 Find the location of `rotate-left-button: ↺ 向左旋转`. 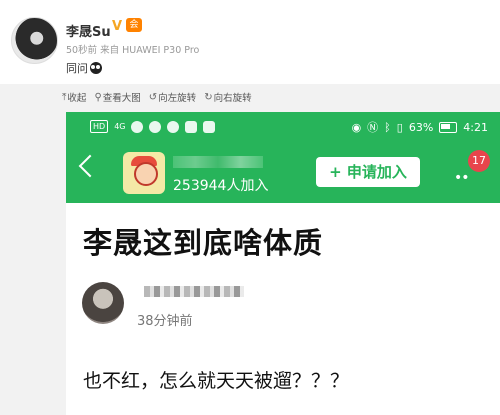

rotate-left-button: ↺ 向左旋转 is located at coordinates (172, 97).